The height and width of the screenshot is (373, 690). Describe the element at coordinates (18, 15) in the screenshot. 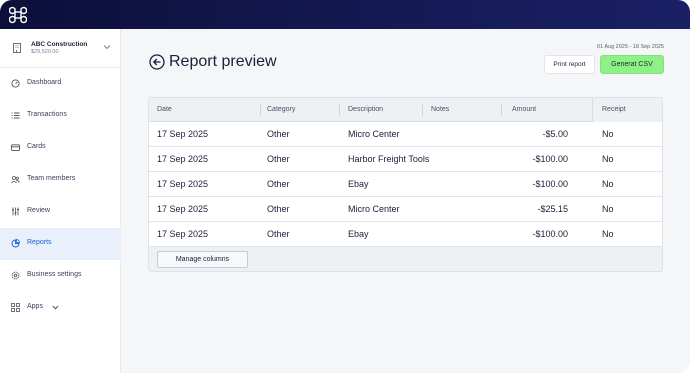

I see `command-logo-icon` at that location.